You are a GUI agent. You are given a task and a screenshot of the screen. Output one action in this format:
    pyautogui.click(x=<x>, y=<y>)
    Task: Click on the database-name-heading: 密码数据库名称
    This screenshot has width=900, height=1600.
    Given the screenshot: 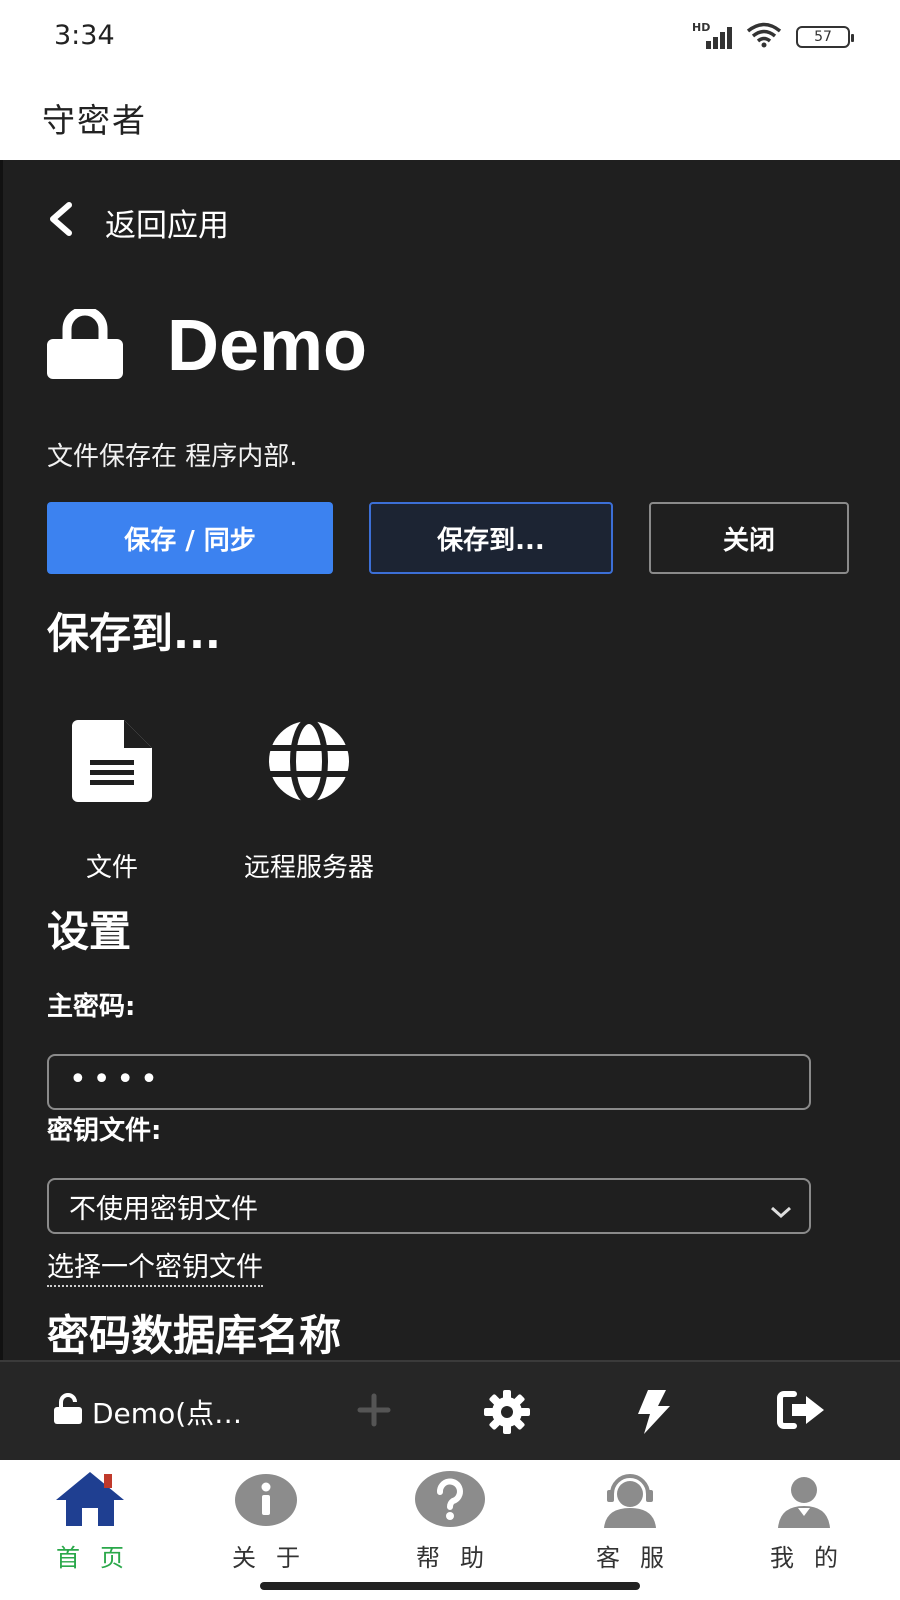 What is the action you would take?
    pyautogui.click(x=194, y=1335)
    